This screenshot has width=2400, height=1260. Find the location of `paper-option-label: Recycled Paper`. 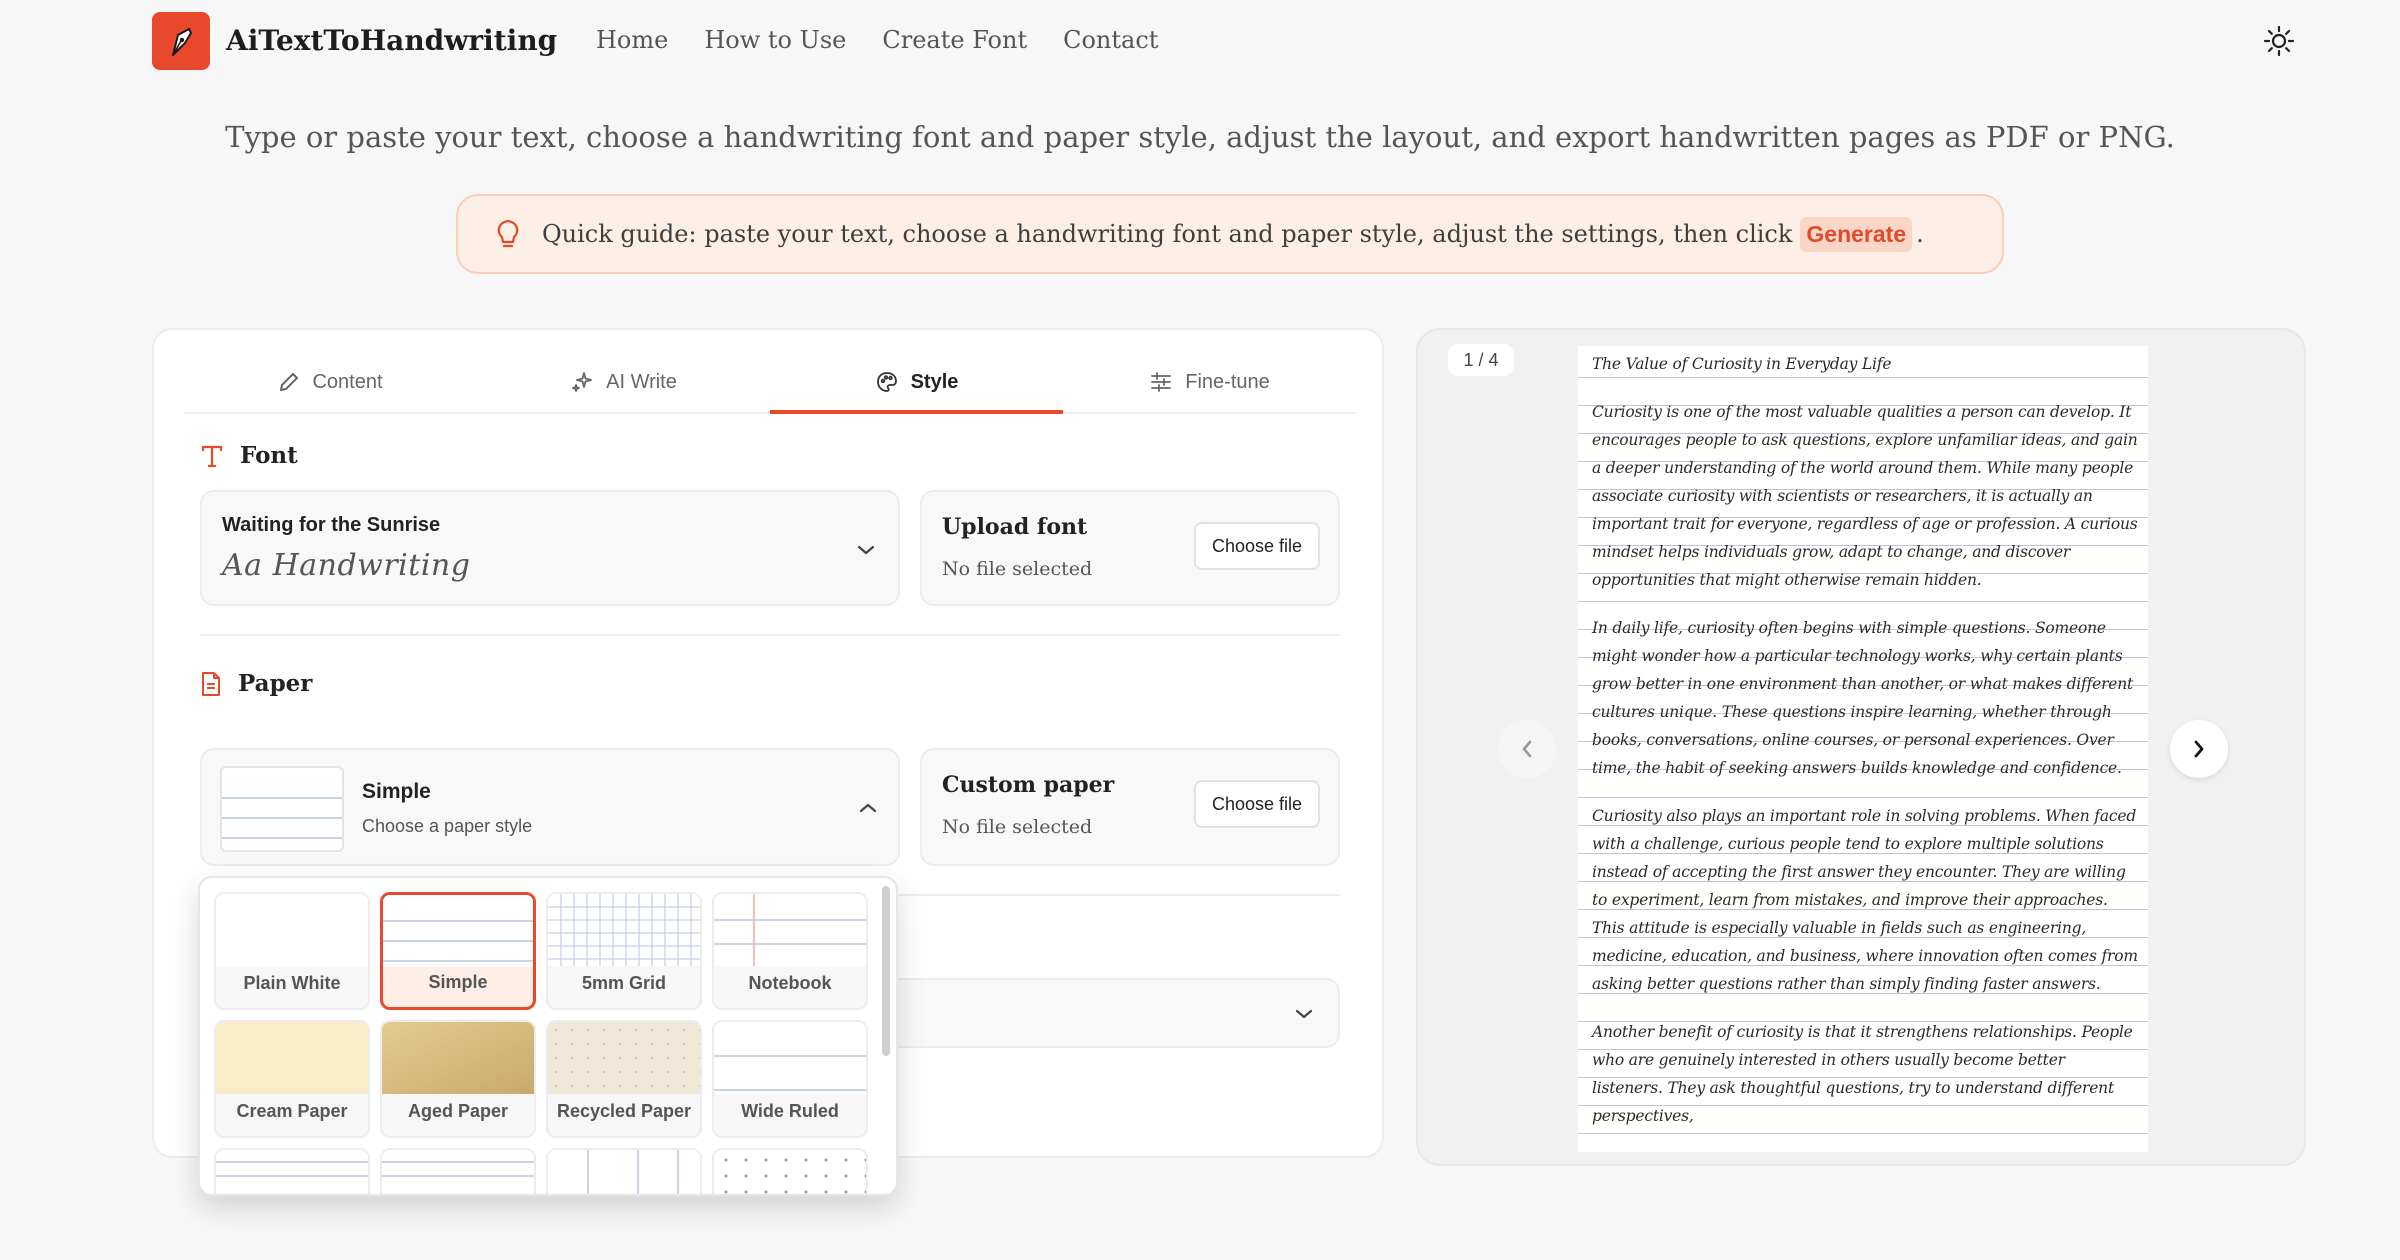

paper-option-label: Recycled Paper is located at coordinates (624, 1111).